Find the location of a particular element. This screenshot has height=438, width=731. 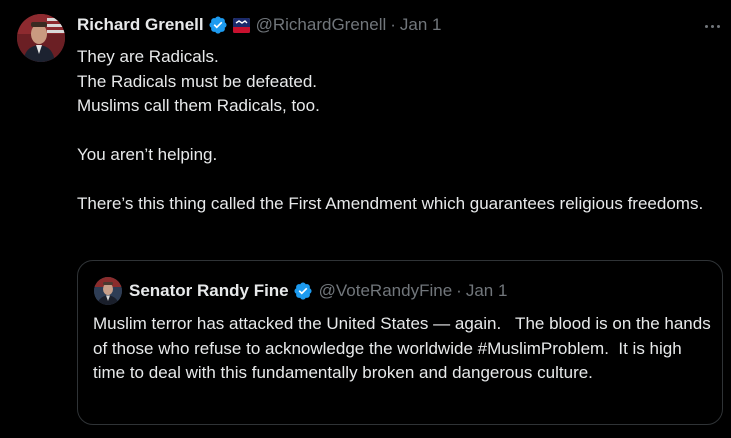

tweet-header: Richard Grenell @RichardGrenell · Jan 1 is located at coordinates (259, 25).